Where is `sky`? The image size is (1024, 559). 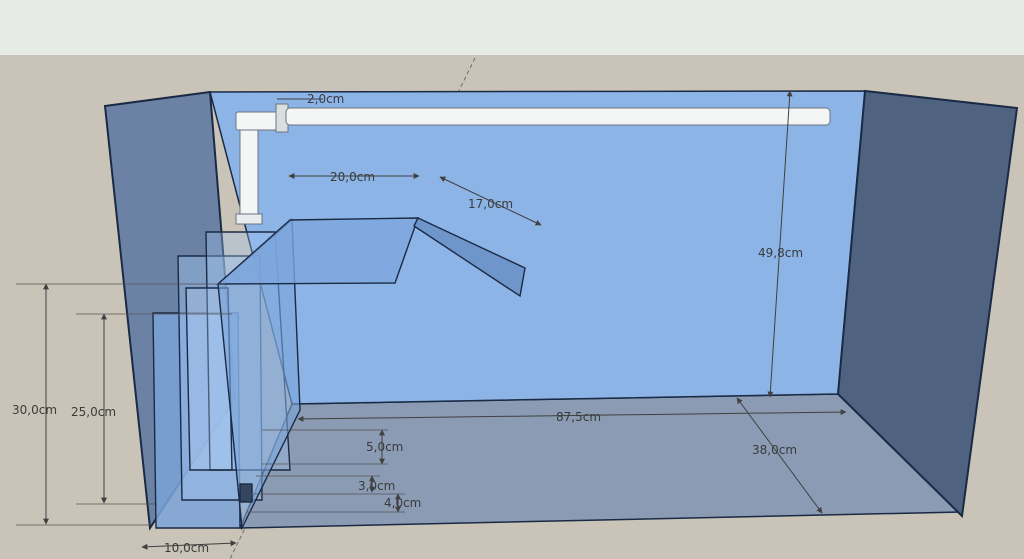 sky is located at coordinates (512, 27).